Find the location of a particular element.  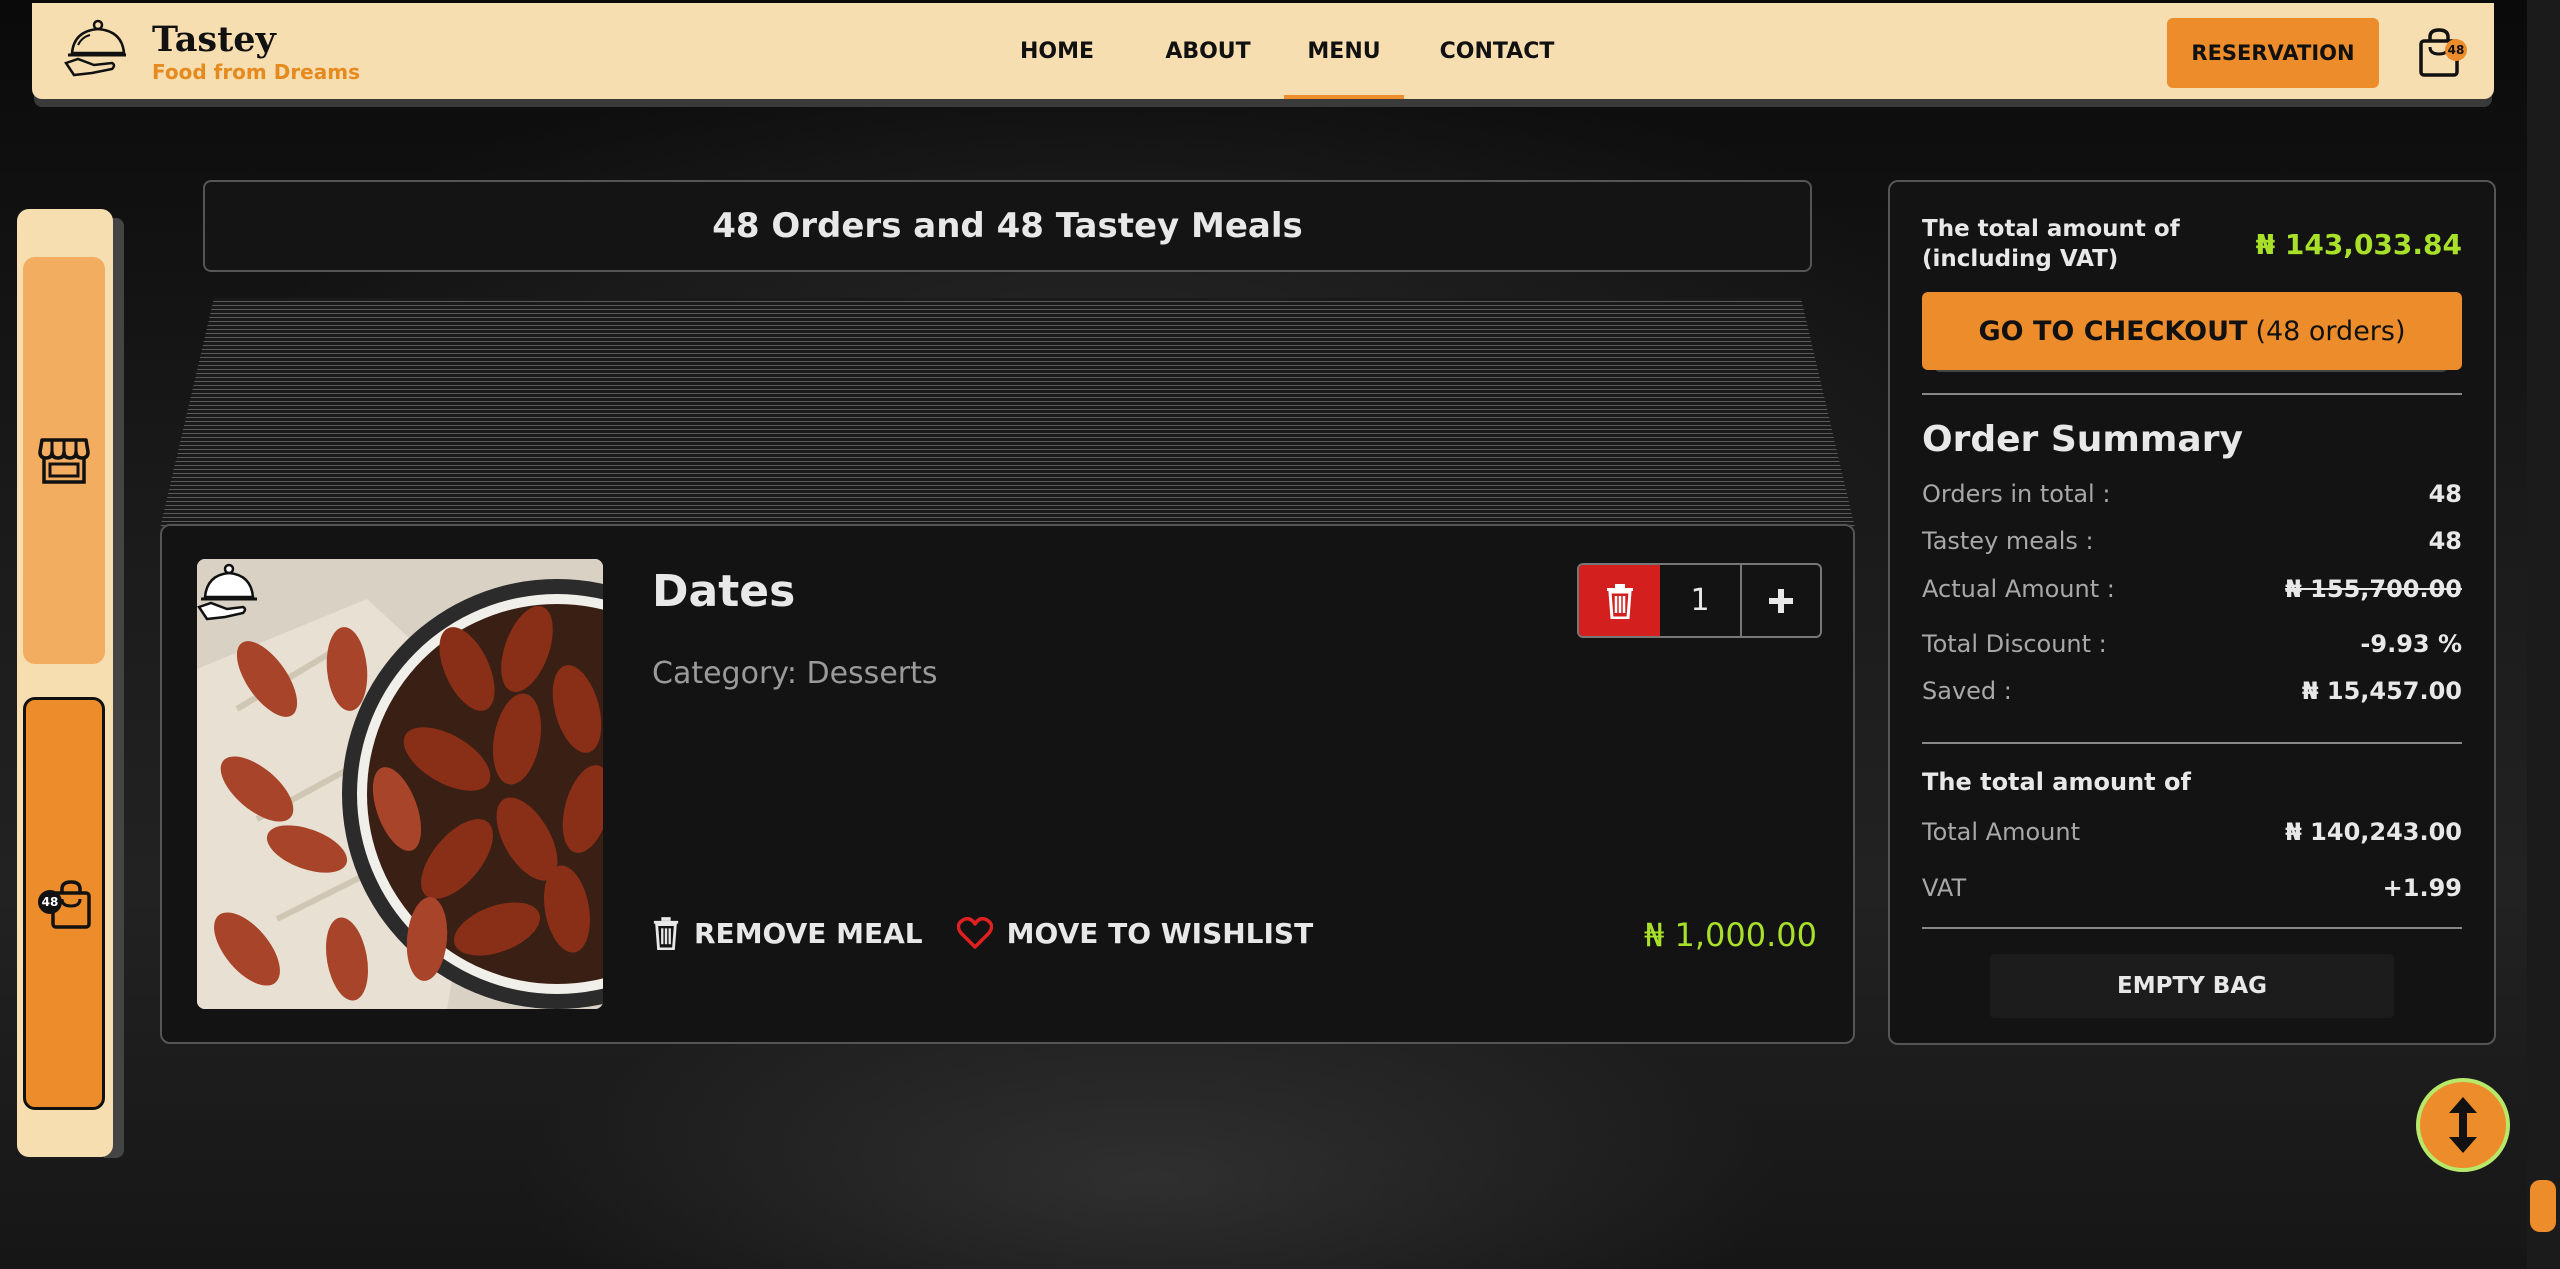

reservation-button: RESERVATION is located at coordinates (2273, 53).